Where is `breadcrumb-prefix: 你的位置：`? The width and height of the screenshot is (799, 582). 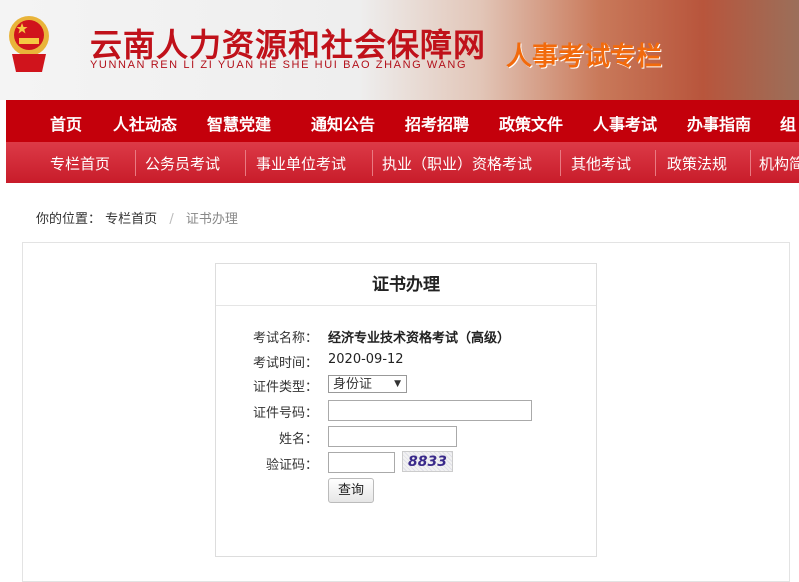
breadcrumb-prefix: 你的位置： is located at coordinates (69, 219).